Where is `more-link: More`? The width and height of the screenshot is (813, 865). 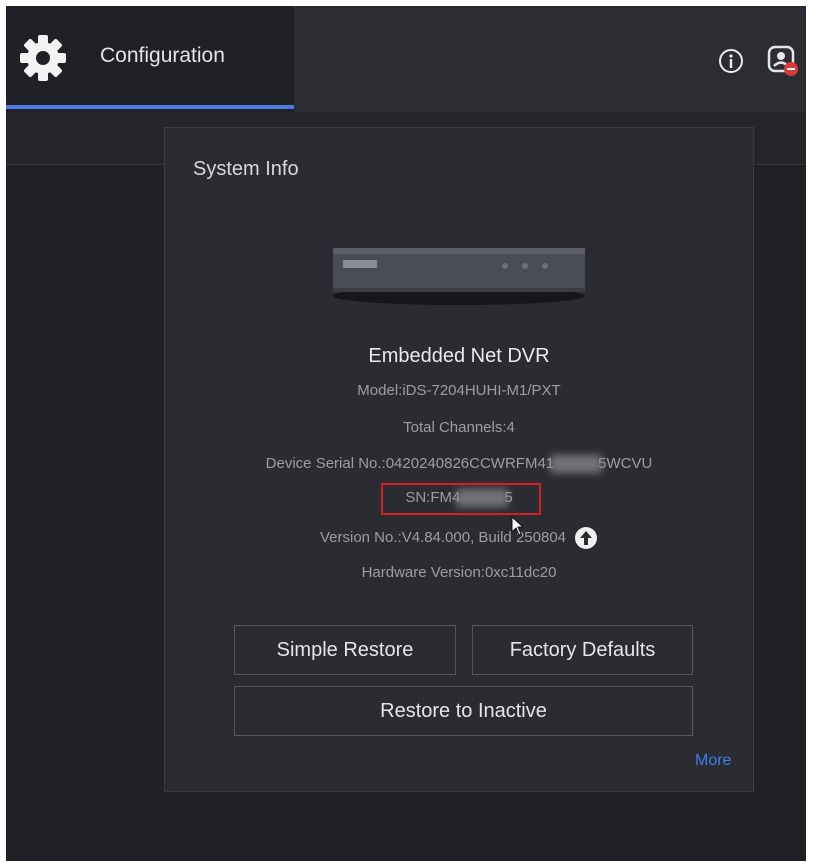 more-link: More is located at coordinates (713, 761).